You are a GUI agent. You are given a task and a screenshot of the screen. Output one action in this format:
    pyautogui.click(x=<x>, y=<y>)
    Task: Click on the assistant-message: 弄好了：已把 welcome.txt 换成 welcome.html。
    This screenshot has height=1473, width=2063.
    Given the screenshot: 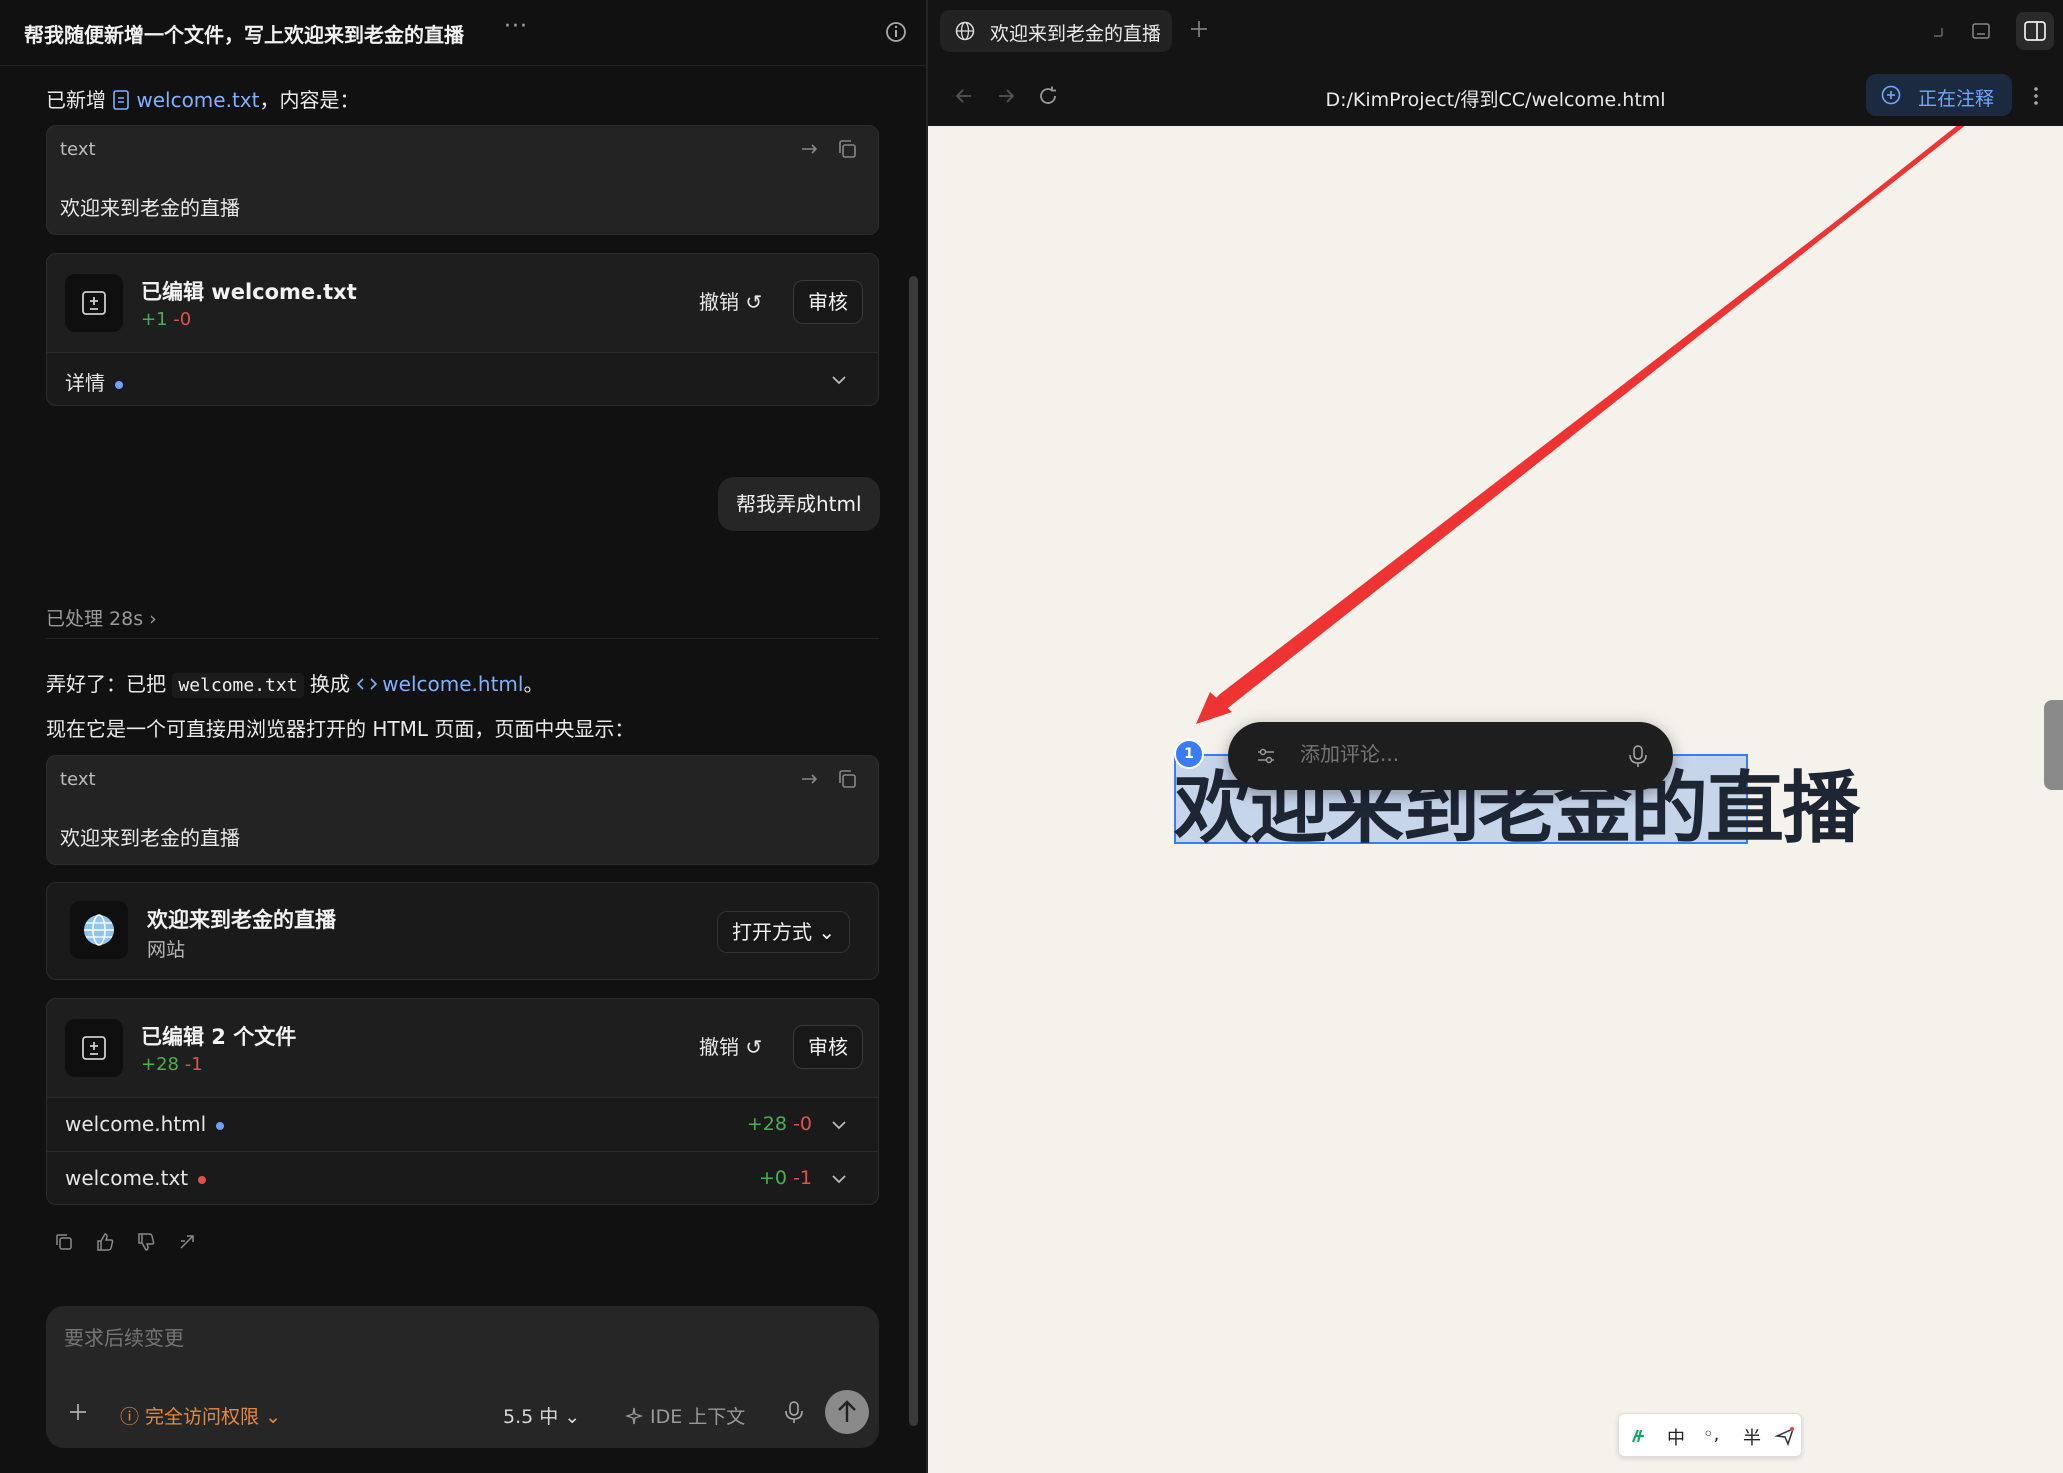 What is the action you would take?
    pyautogui.click(x=295, y=683)
    